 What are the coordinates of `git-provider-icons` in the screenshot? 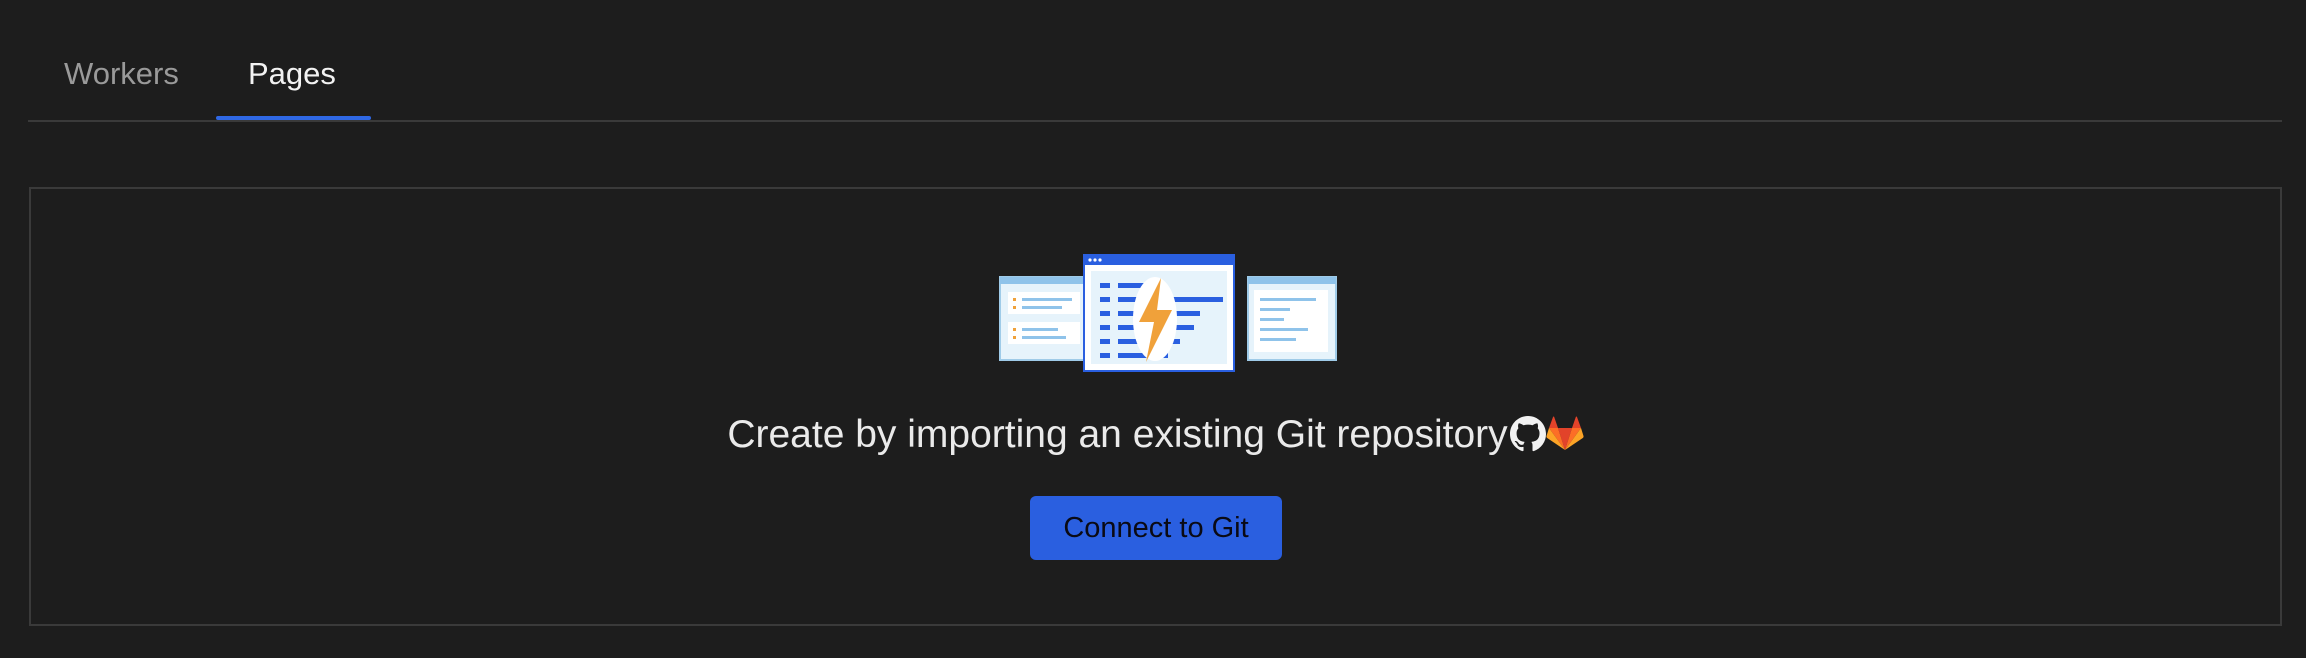 It's located at (1546, 433).